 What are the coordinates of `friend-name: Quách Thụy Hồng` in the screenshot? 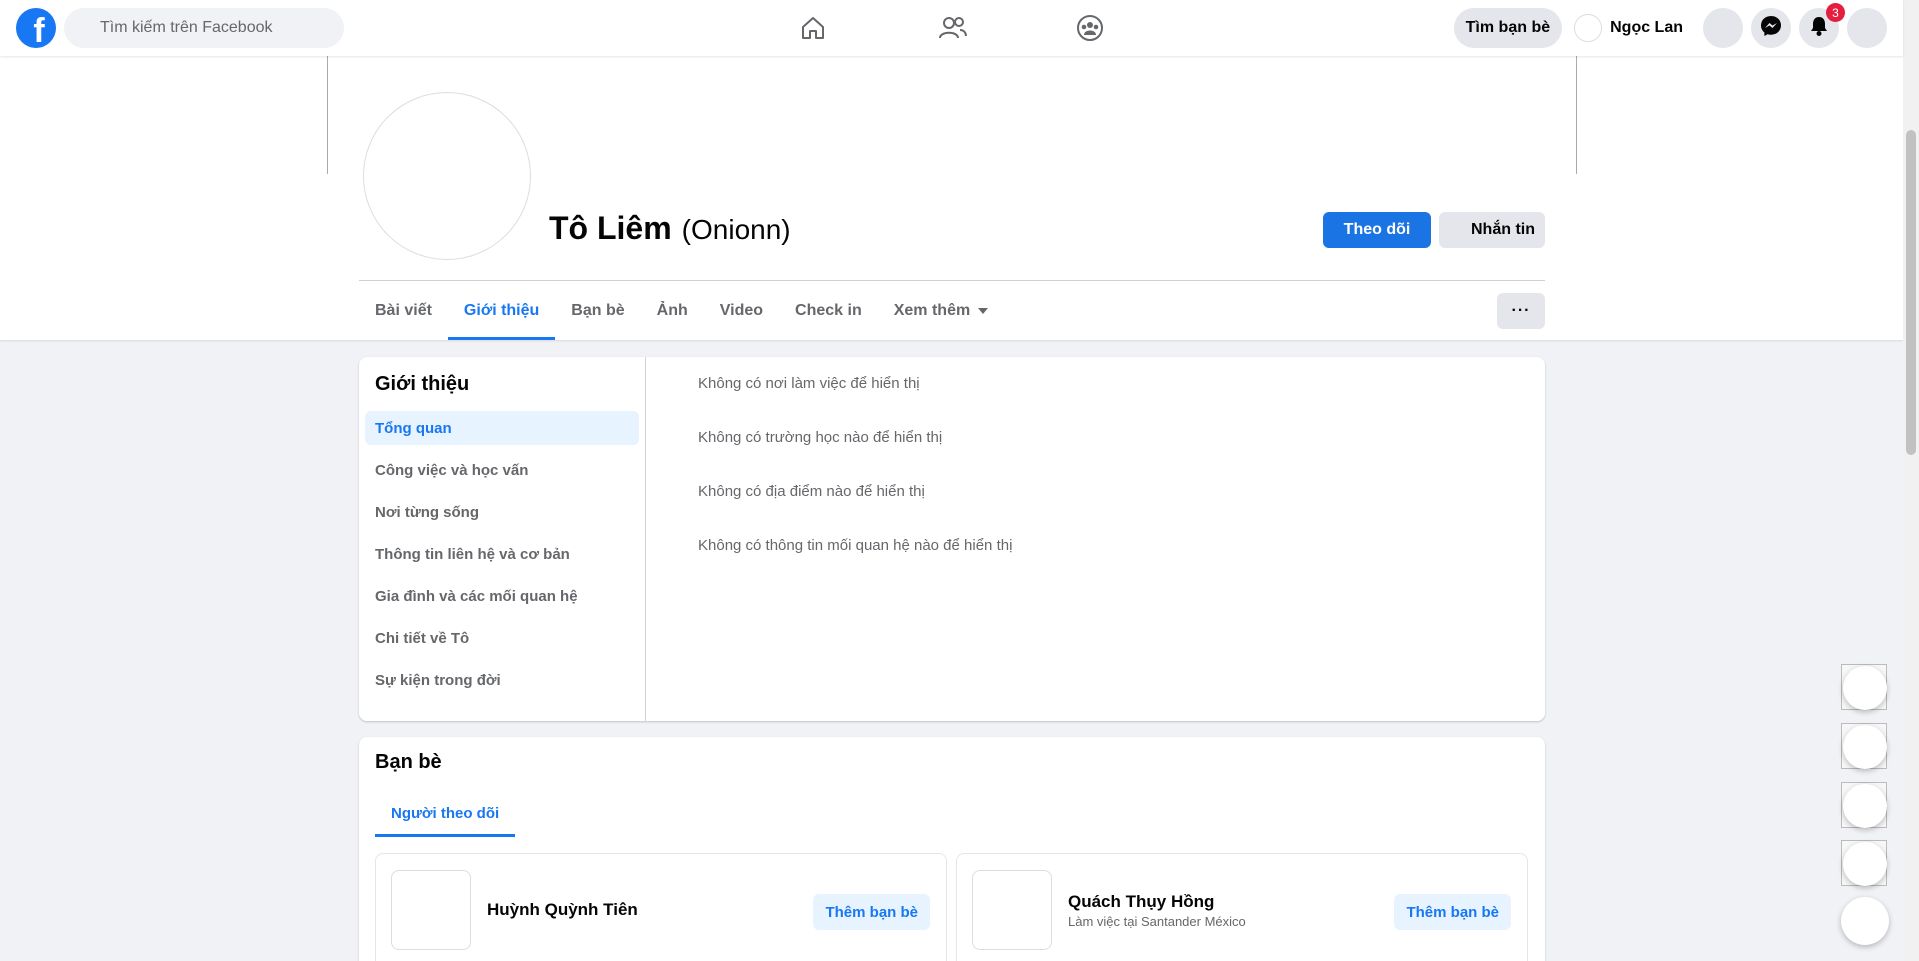 It's located at (1141, 902).